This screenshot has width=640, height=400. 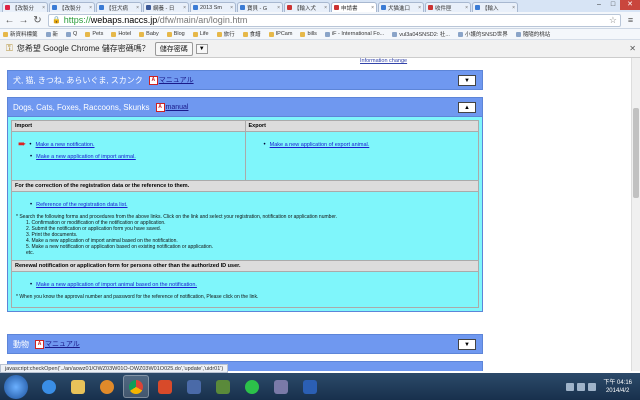 I want to click on bookmark-item: Life, so click(x=200, y=34).